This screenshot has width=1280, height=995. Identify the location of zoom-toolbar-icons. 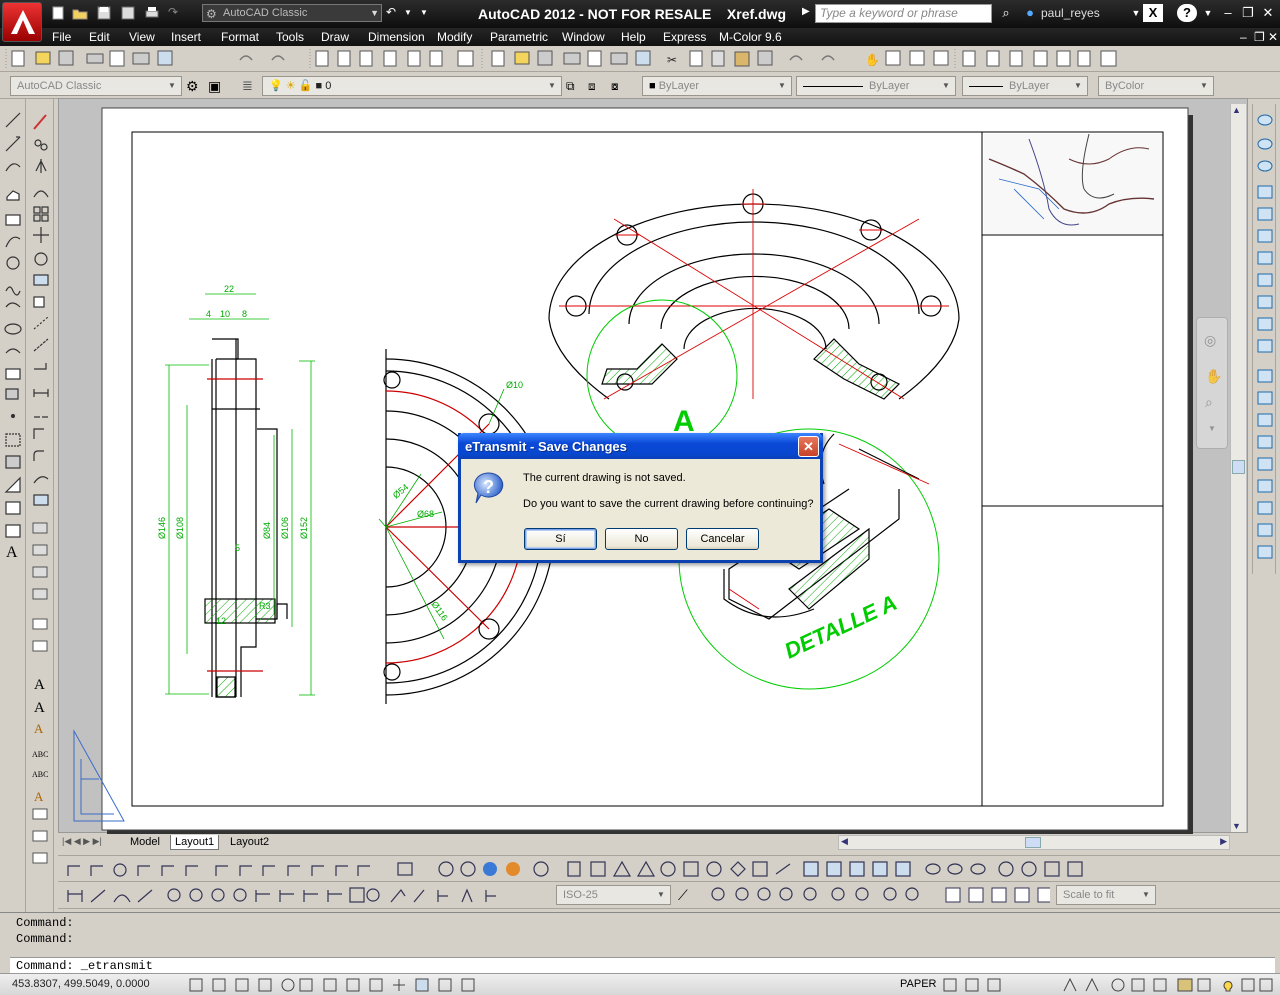
(826, 895).